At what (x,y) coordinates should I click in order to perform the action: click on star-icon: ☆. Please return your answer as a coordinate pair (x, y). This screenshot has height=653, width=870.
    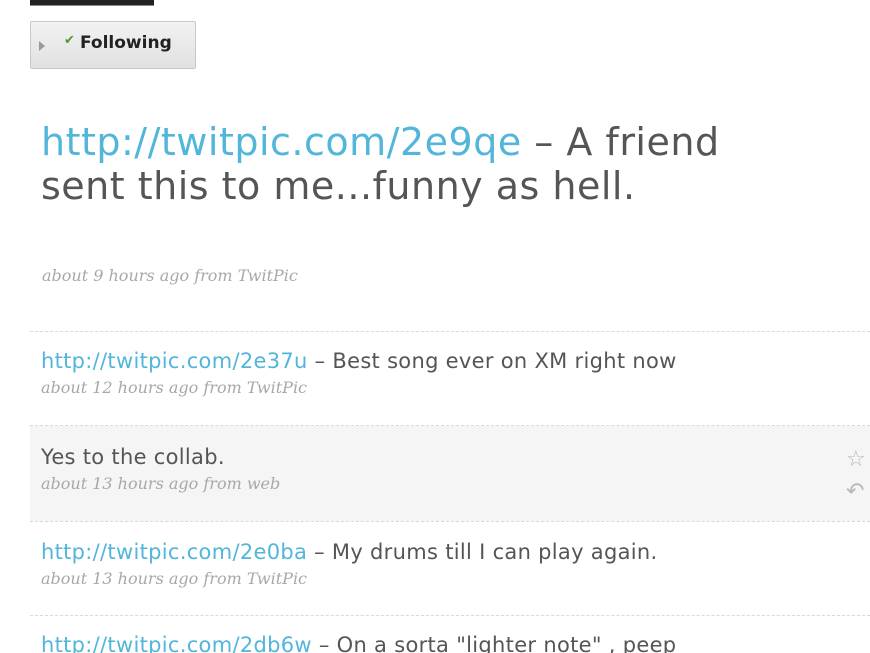
    Looking at the image, I should click on (858, 460).